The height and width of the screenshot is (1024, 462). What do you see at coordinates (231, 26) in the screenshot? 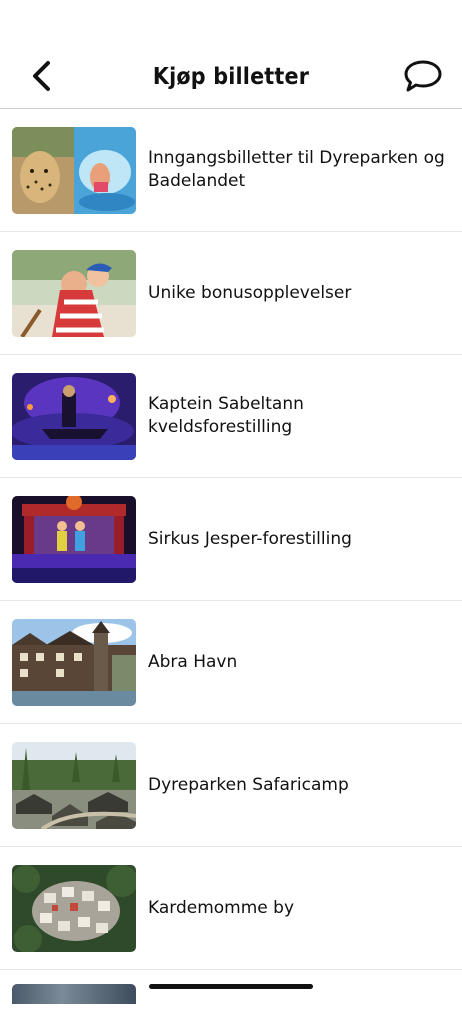
I see `status-bar` at bounding box center [231, 26].